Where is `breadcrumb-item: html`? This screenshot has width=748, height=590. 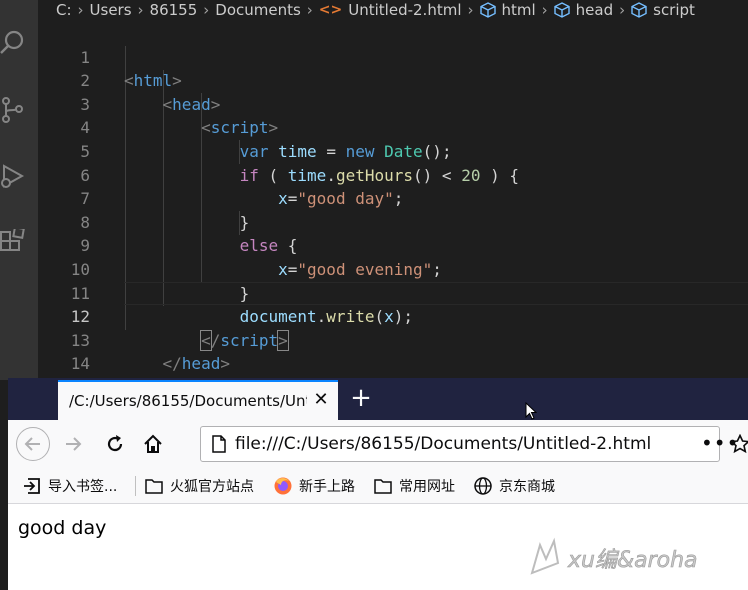
breadcrumb-item: html is located at coordinates (519, 10).